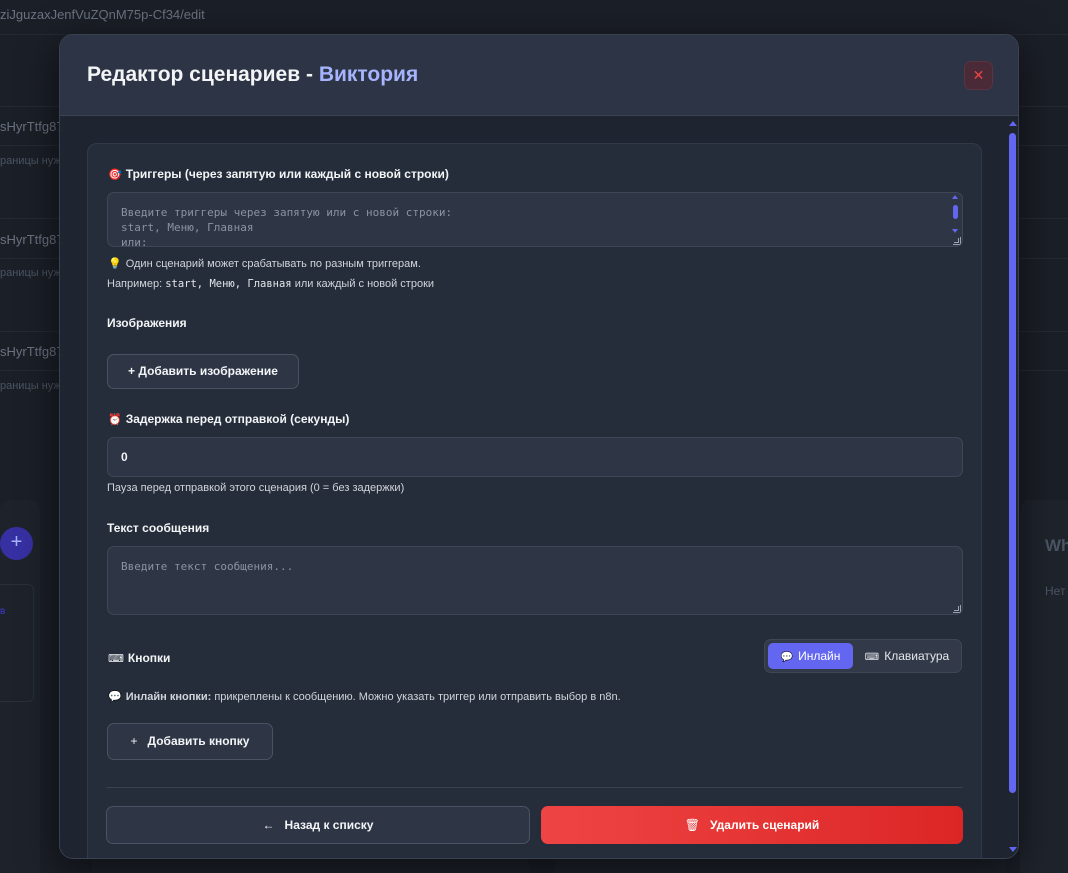  What do you see at coordinates (147, 323) in the screenshot?
I see `images-label: Изображения` at bounding box center [147, 323].